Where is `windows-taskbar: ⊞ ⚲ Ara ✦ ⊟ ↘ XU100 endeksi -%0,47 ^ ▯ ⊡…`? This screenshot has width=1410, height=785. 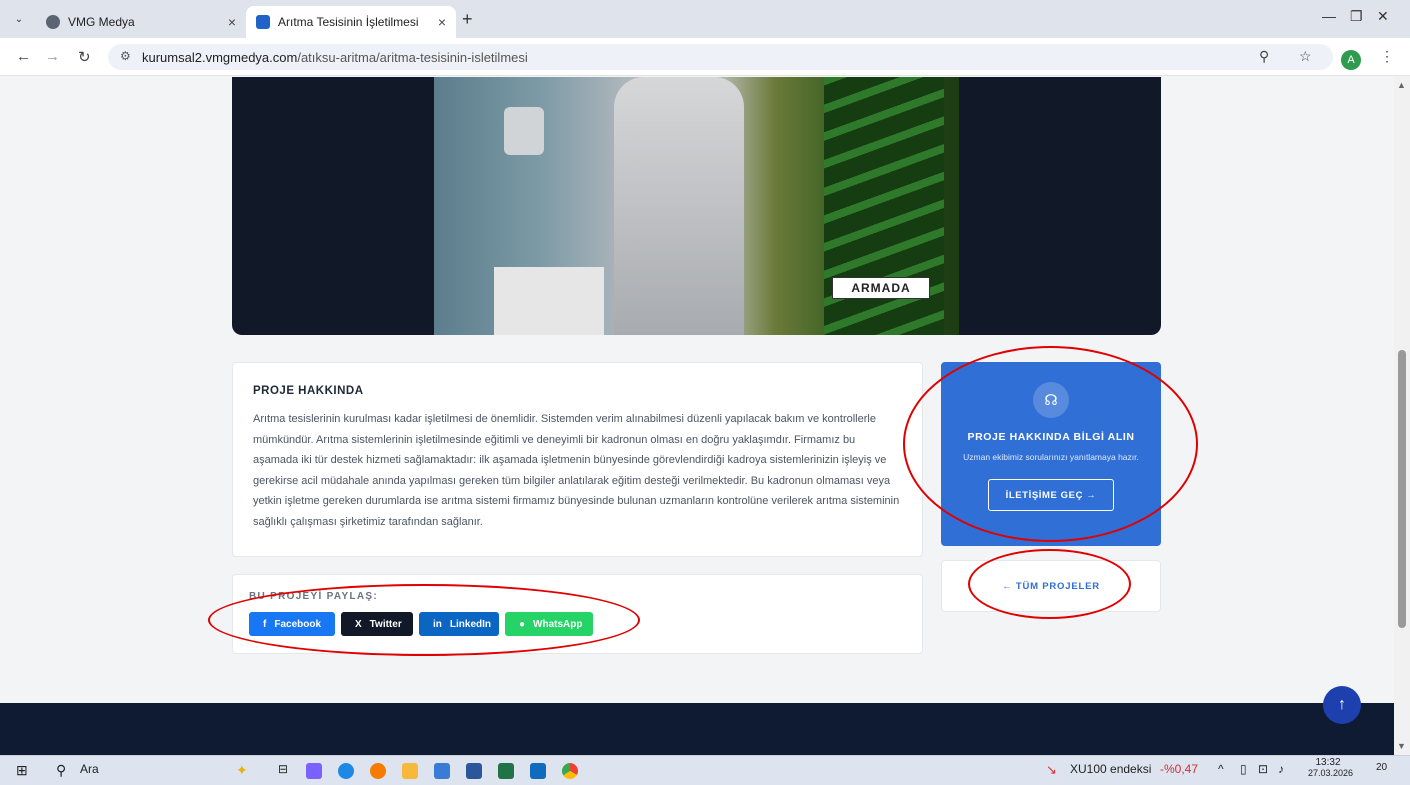
windows-taskbar: ⊞ ⚲ Ara ✦ ⊟ ↘ XU100 endeksi -%0,47 ^ ▯ ⊡… is located at coordinates (705, 770).